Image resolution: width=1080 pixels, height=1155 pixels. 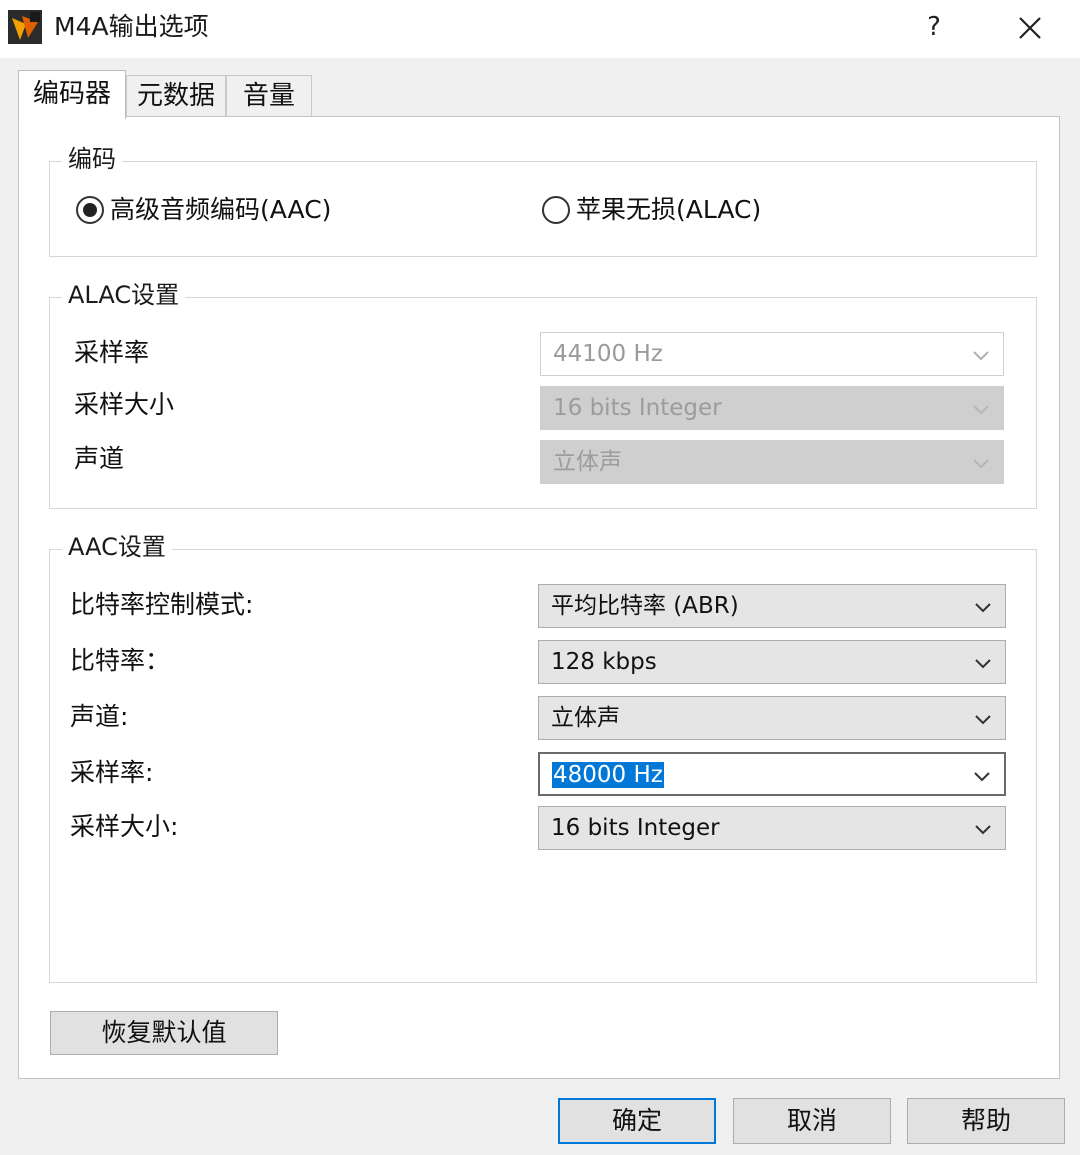 What do you see at coordinates (131, 26) in the screenshot?
I see `window-title: M4A输出选项` at bounding box center [131, 26].